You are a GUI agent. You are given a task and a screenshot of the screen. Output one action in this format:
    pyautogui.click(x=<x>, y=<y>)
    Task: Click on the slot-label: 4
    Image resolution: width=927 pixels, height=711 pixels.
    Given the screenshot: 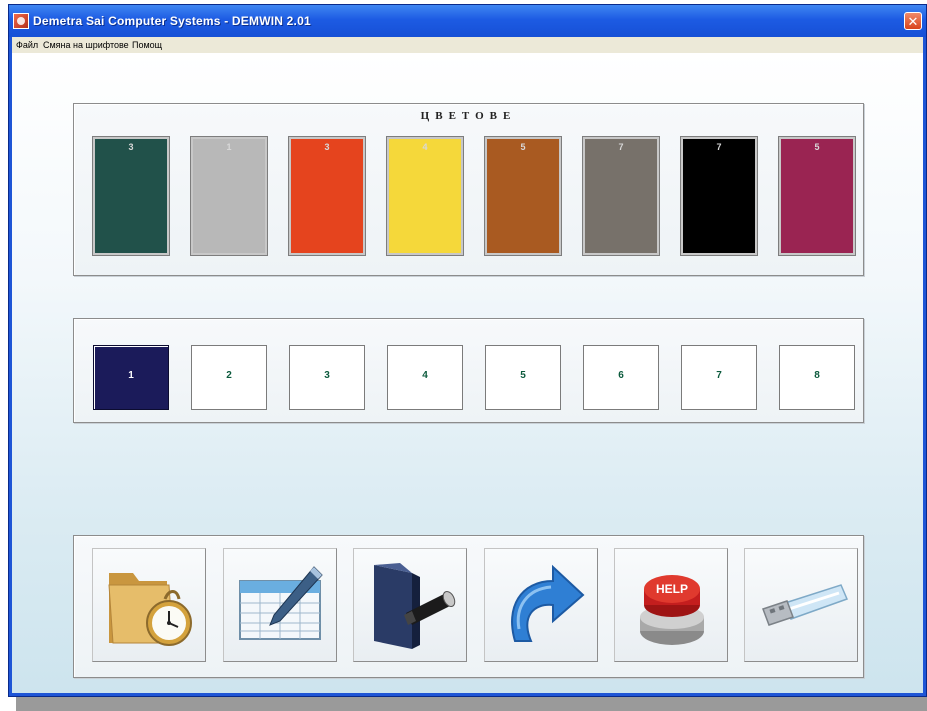 What is the action you would take?
    pyautogui.click(x=425, y=375)
    